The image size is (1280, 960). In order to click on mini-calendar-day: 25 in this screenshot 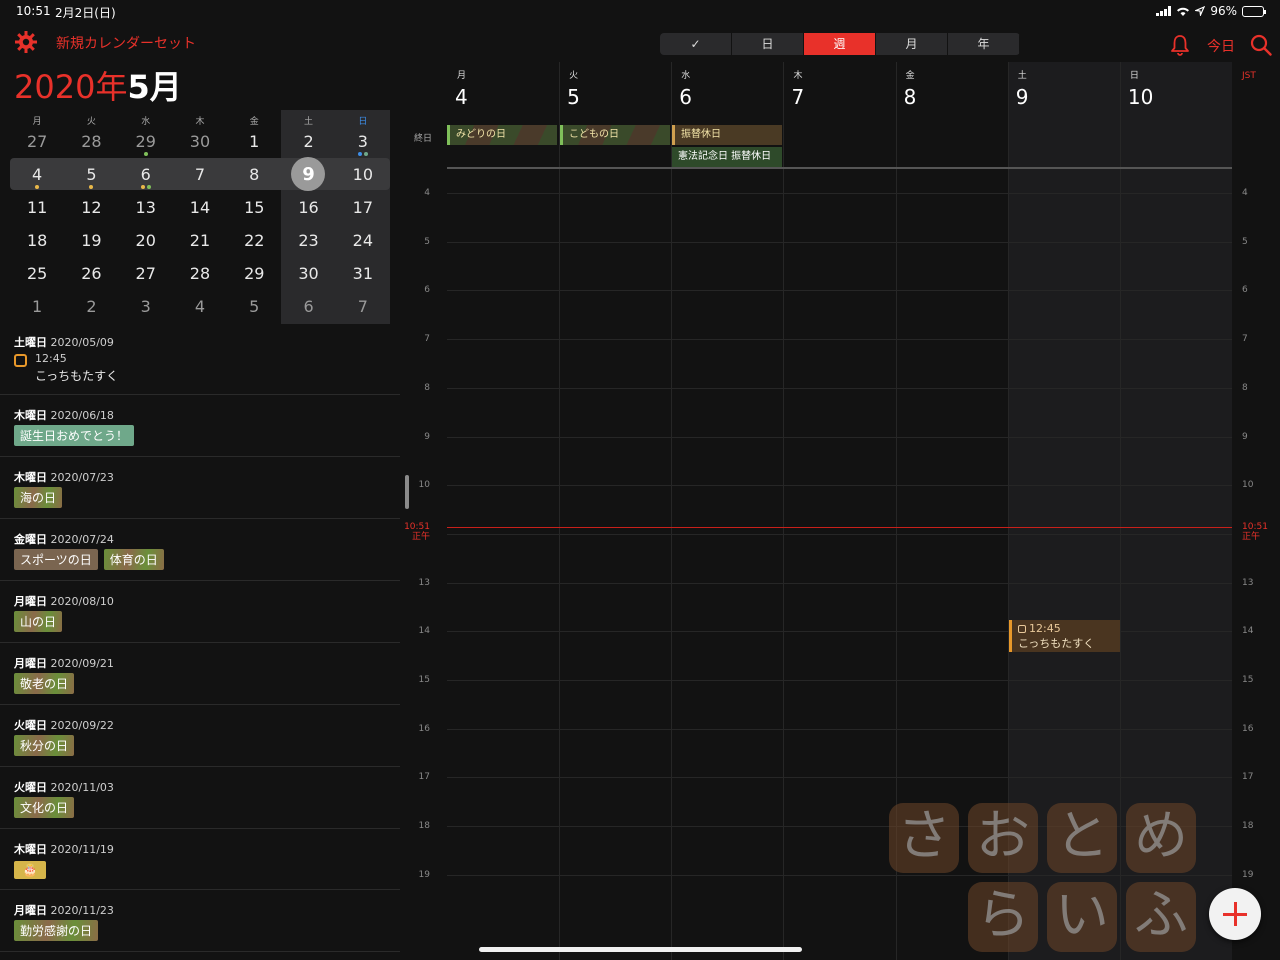, I will do `click(37, 274)`.